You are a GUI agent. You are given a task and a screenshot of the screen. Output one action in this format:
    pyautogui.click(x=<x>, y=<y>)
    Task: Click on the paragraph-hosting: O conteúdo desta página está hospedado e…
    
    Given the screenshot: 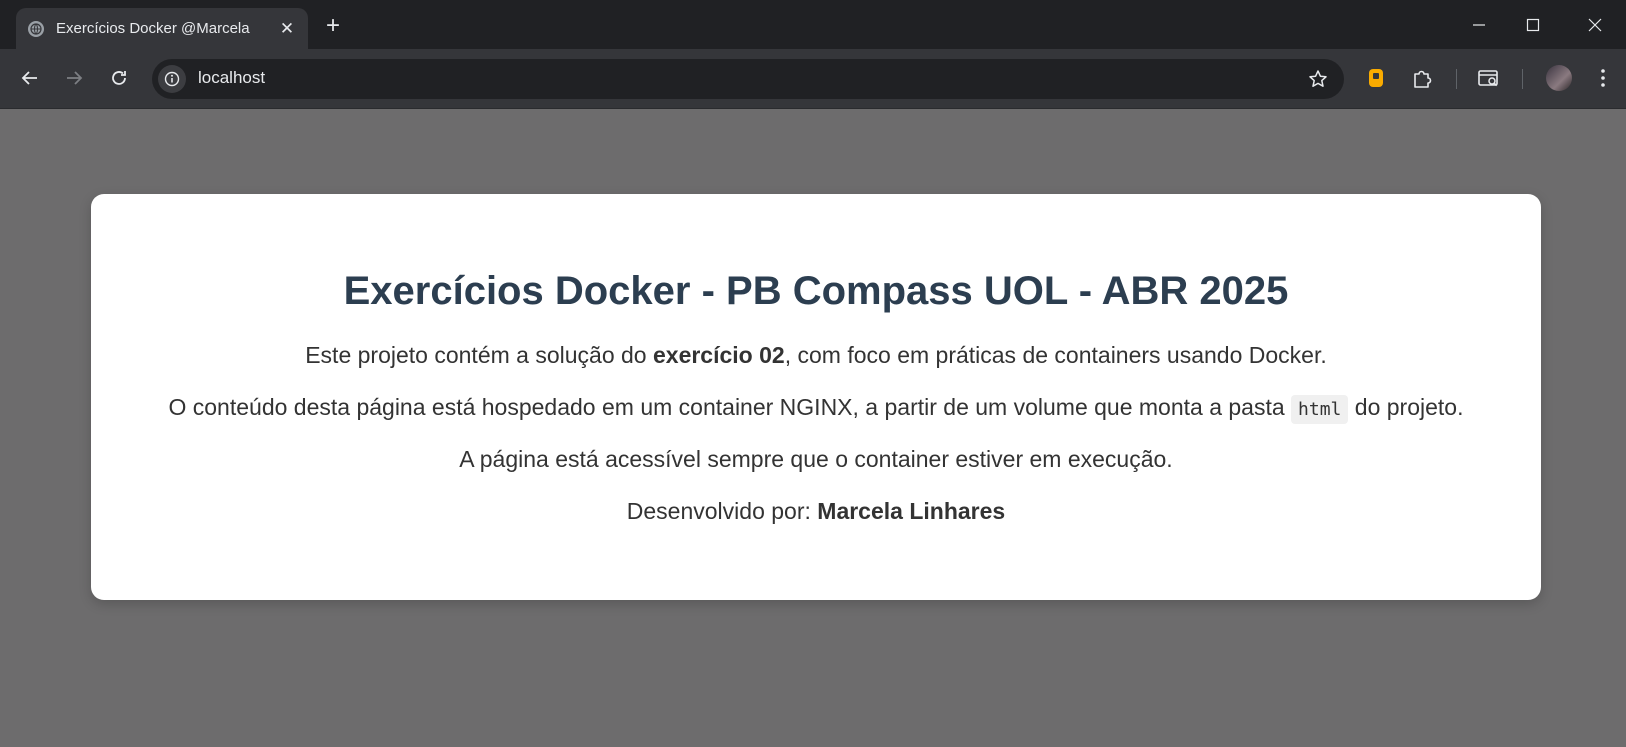 What is the action you would take?
    pyautogui.click(x=816, y=408)
    